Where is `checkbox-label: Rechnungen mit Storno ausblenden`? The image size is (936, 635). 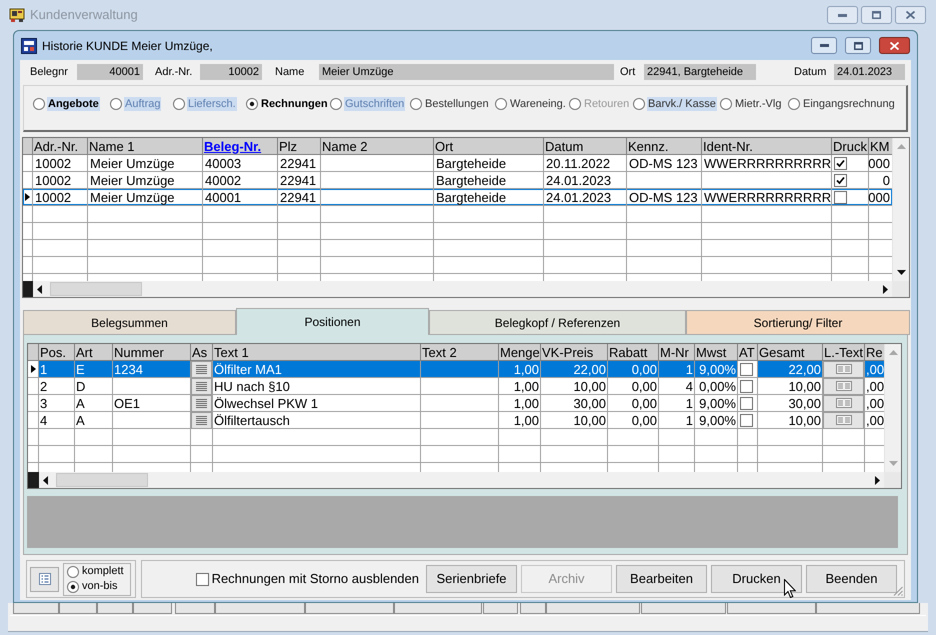
checkbox-label: Rechnungen mit Storno ausblenden is located at coordinates (315, 579).